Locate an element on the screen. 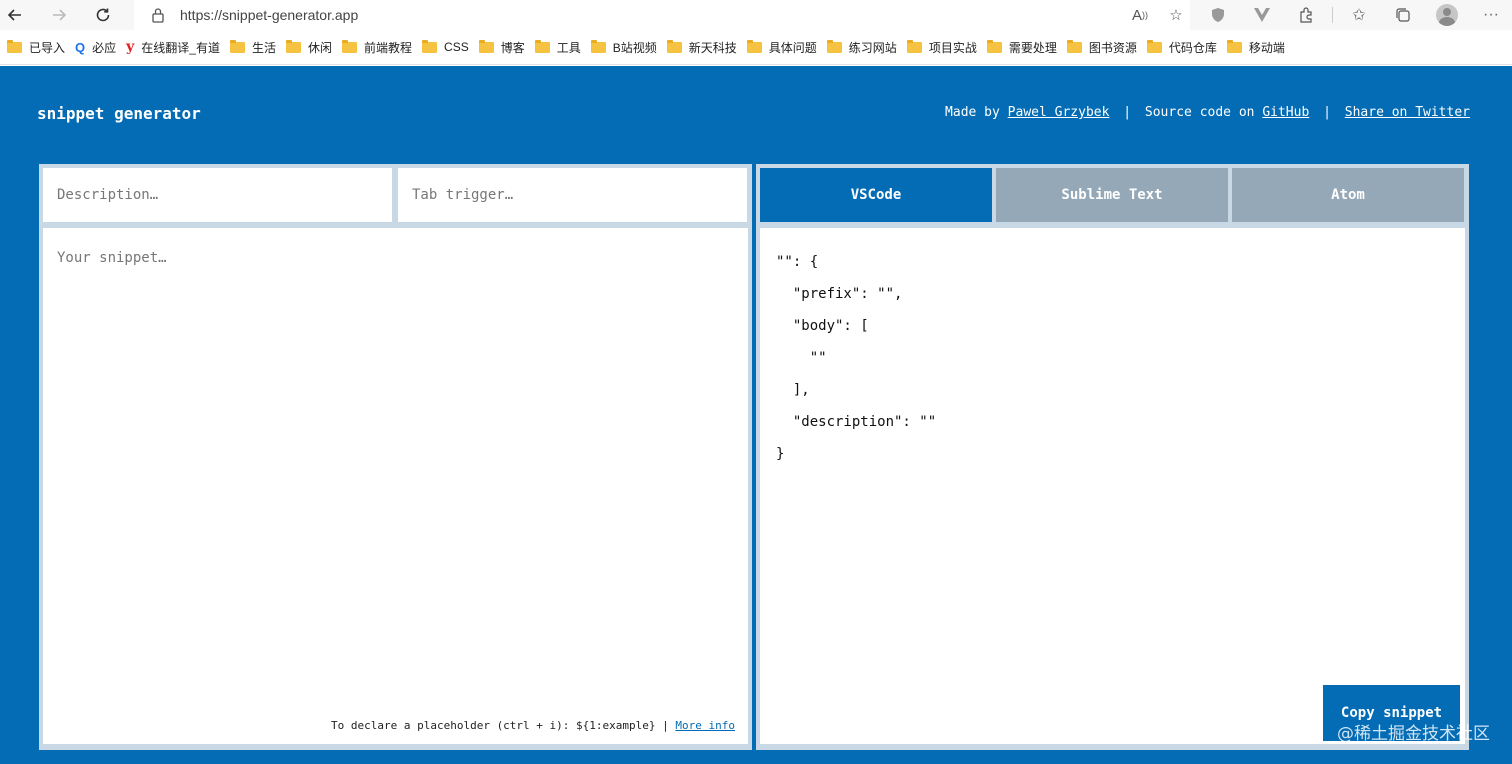 The width and height of the screenshot is (1512, 764). bookmark-item: 代码仓库 is located at coordinates (1184, 47).